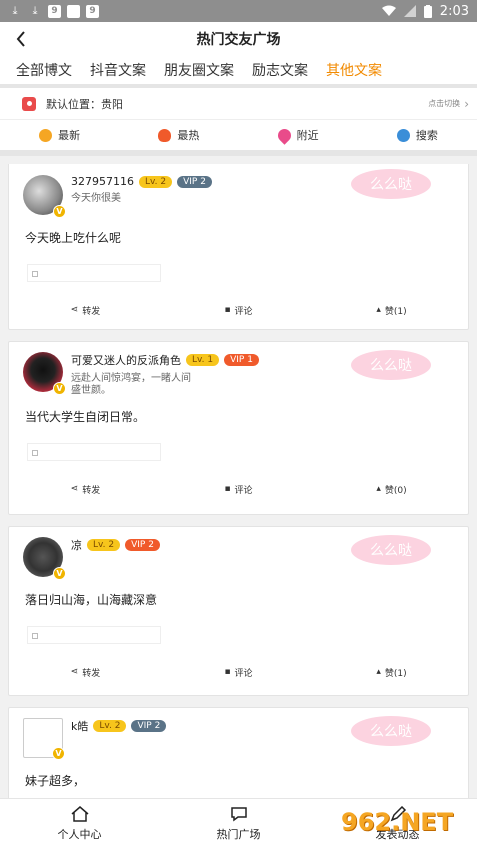  Describe the element at coordinates (55, 781) in the screenshot. I see `post-content: 妹子超多，` at that location.